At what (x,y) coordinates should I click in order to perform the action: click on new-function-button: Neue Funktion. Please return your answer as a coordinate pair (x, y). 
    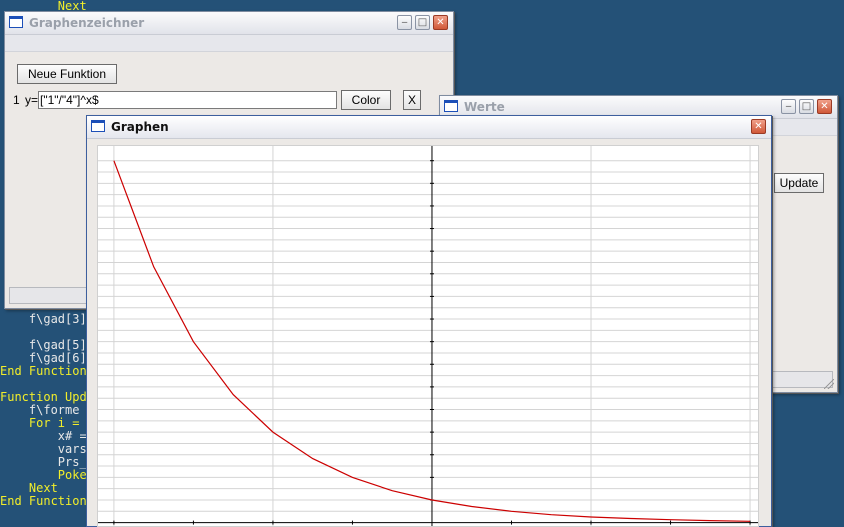
    Looking at the image, I should click on (67, 74).